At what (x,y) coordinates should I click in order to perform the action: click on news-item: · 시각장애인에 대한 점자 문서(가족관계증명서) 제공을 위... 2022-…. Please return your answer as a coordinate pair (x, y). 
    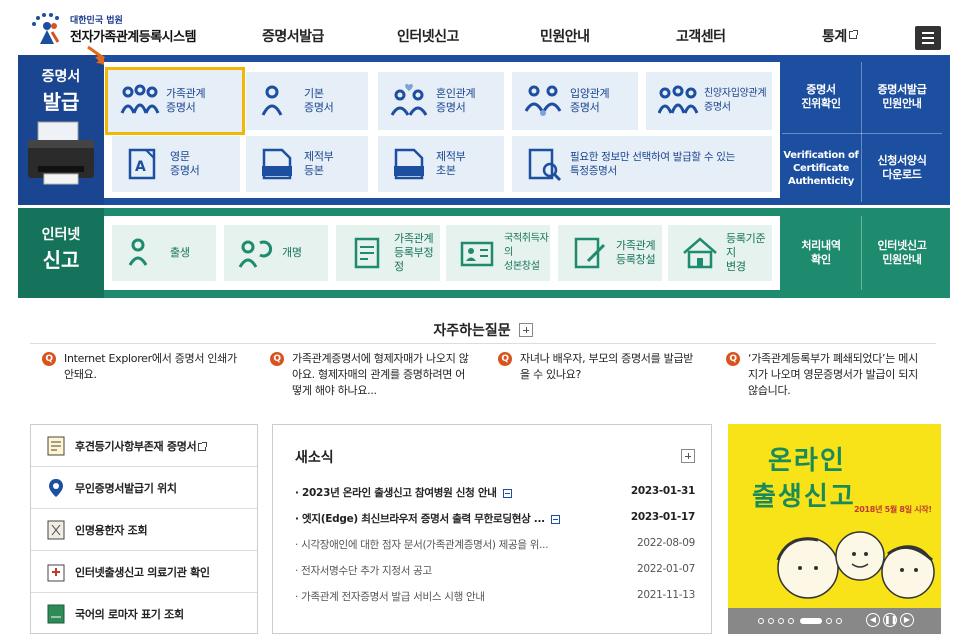
    Looking at the image, I should click on (495, 545).